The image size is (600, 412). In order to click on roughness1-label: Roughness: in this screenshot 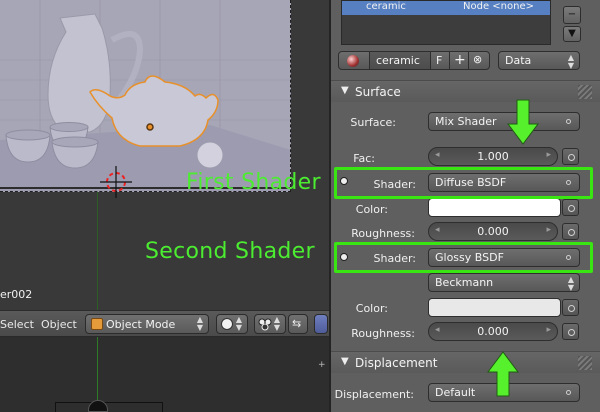, I will do `click(383, 233)`.